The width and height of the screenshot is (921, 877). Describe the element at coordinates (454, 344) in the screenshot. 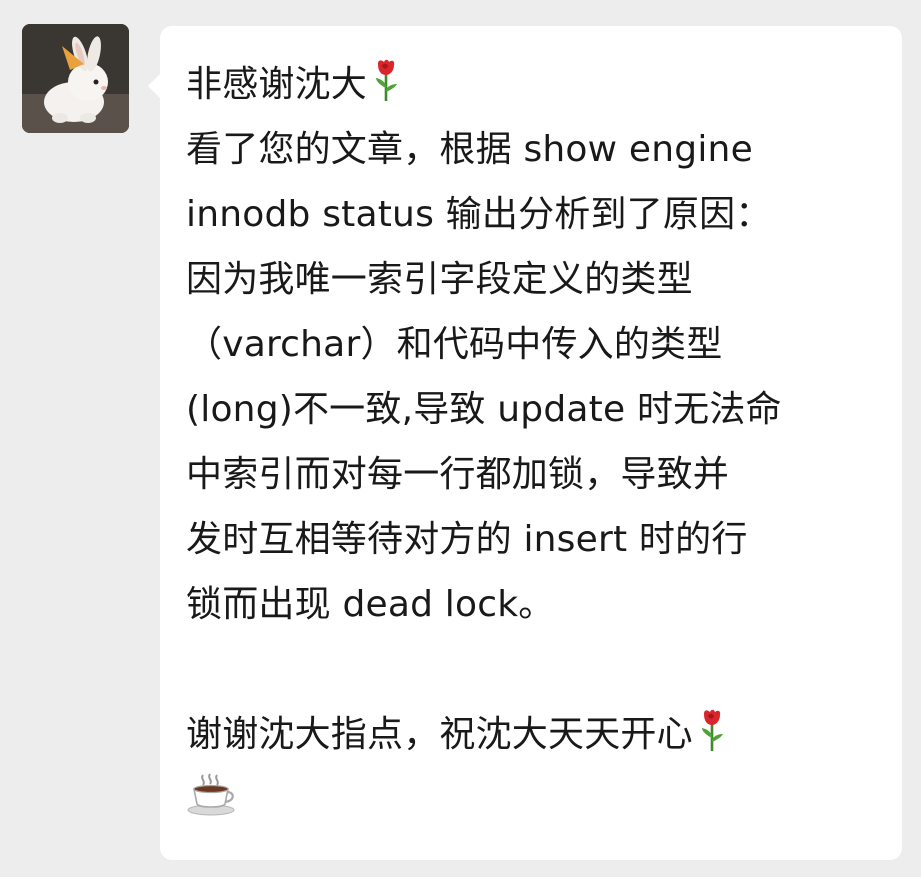

I see `message-line-5: （varchar）和代码中传入的类型` at that location.